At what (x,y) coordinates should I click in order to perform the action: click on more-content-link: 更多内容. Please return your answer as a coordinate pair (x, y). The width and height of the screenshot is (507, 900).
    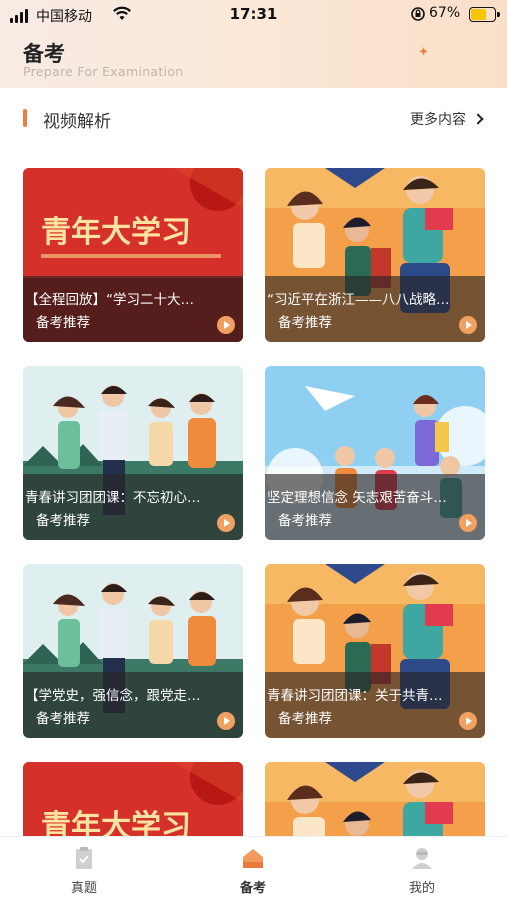
    Looking at the image, I should click on (447, 119).